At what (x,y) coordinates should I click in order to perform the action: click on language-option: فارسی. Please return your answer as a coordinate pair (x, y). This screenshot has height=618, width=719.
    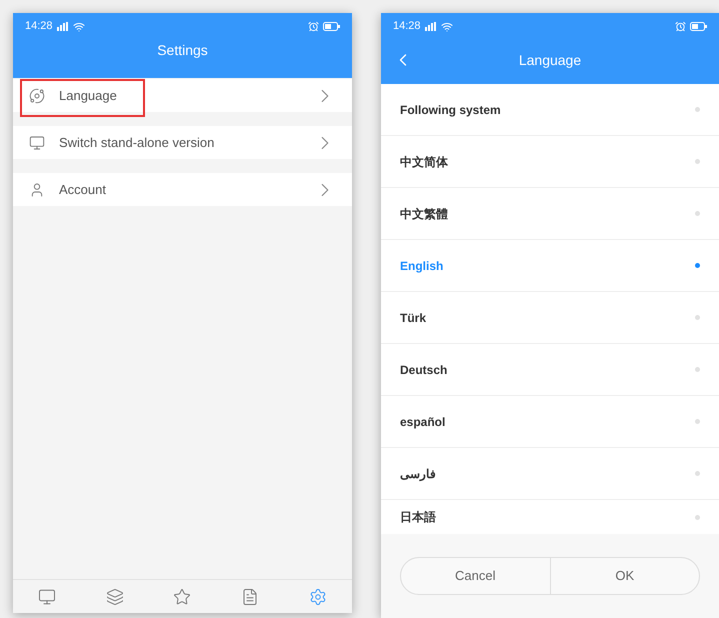
    Looking at the image, I should click on (550, 474).